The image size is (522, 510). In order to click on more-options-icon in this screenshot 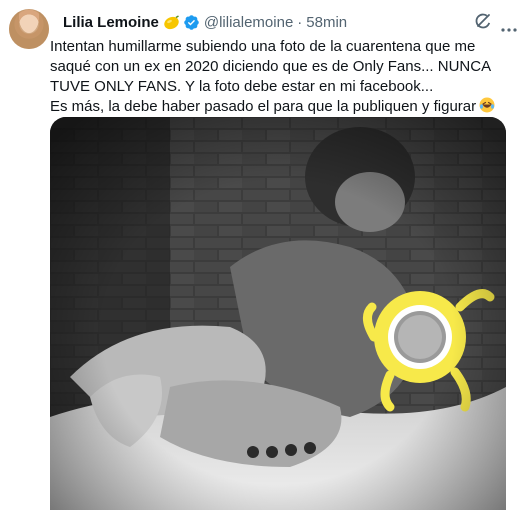, I will do `click(509, 25)`.